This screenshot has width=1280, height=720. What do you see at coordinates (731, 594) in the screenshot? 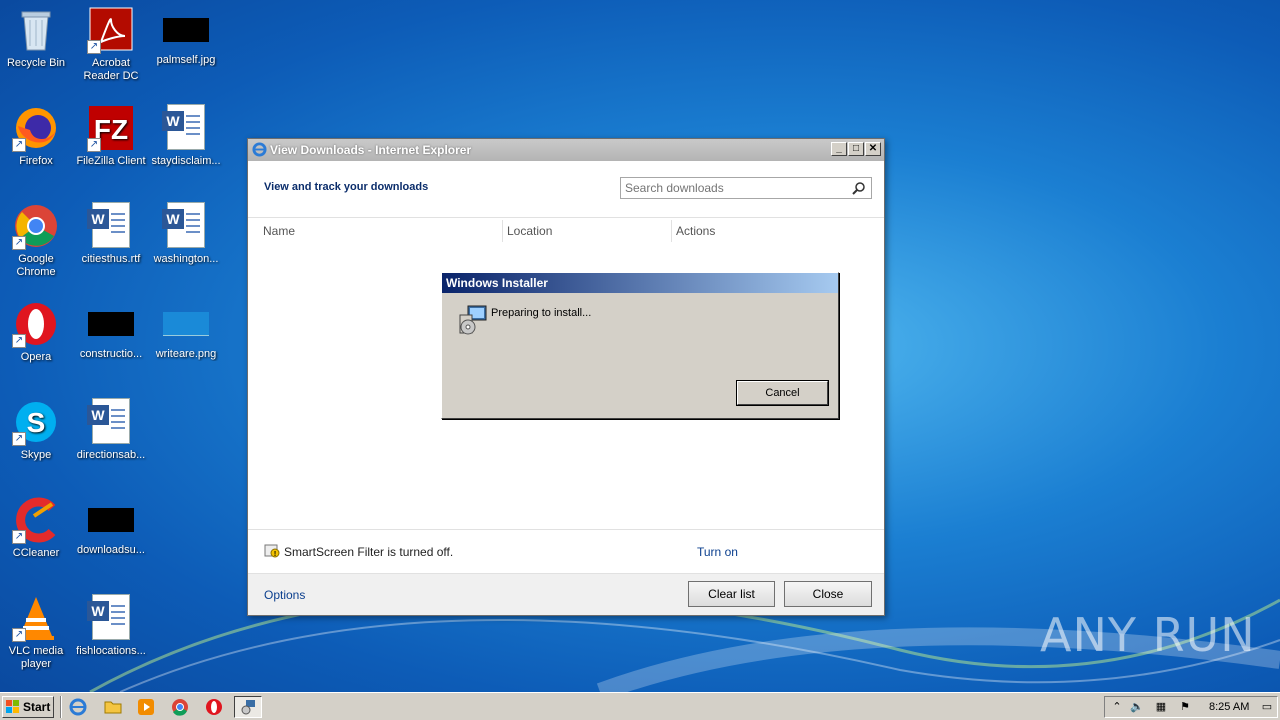
I see `clear-list-button: Clear list` at bounding box center [731, 594].